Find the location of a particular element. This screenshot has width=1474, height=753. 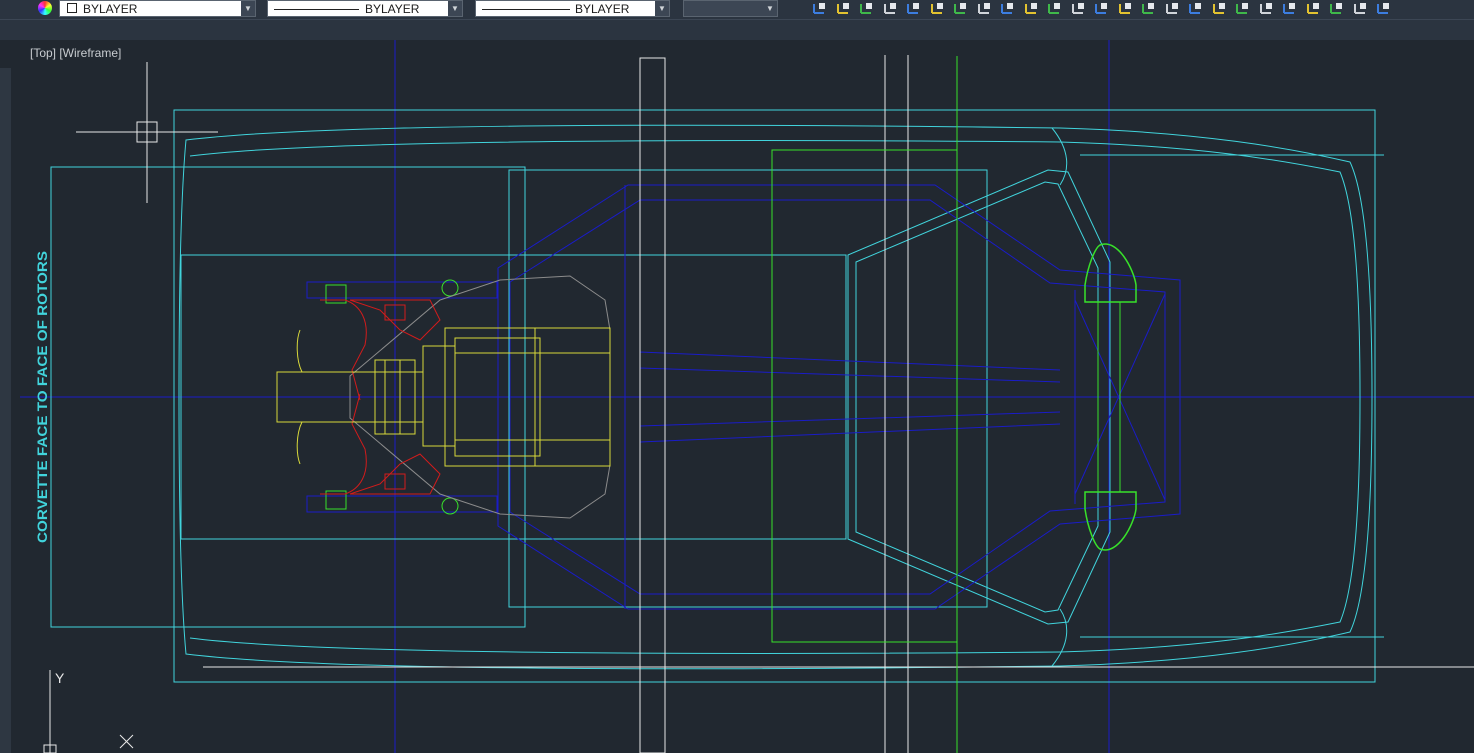

cockpit-box is located at coordinates (864, 396).